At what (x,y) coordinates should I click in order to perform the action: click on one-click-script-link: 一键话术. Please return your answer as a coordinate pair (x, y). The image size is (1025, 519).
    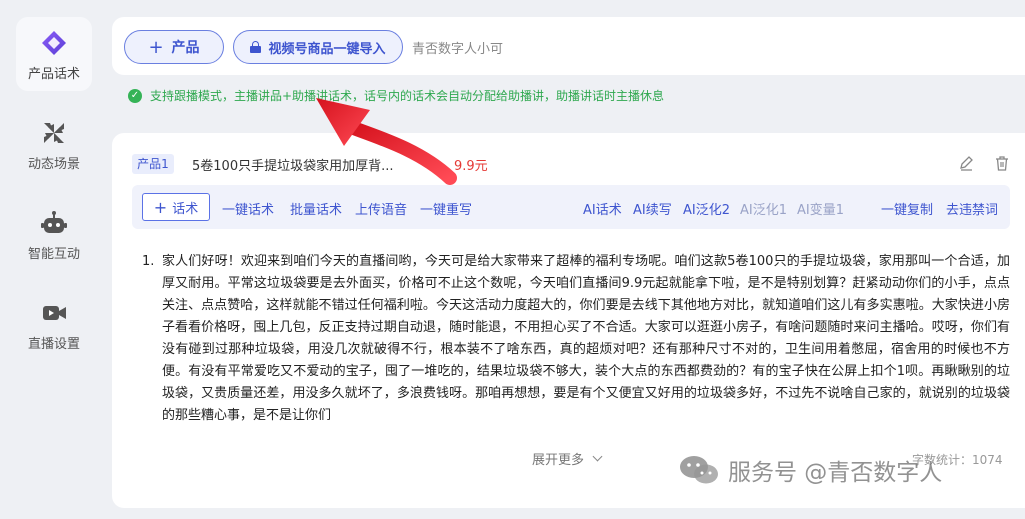
    Looking at the image, I should click on (248, 208).